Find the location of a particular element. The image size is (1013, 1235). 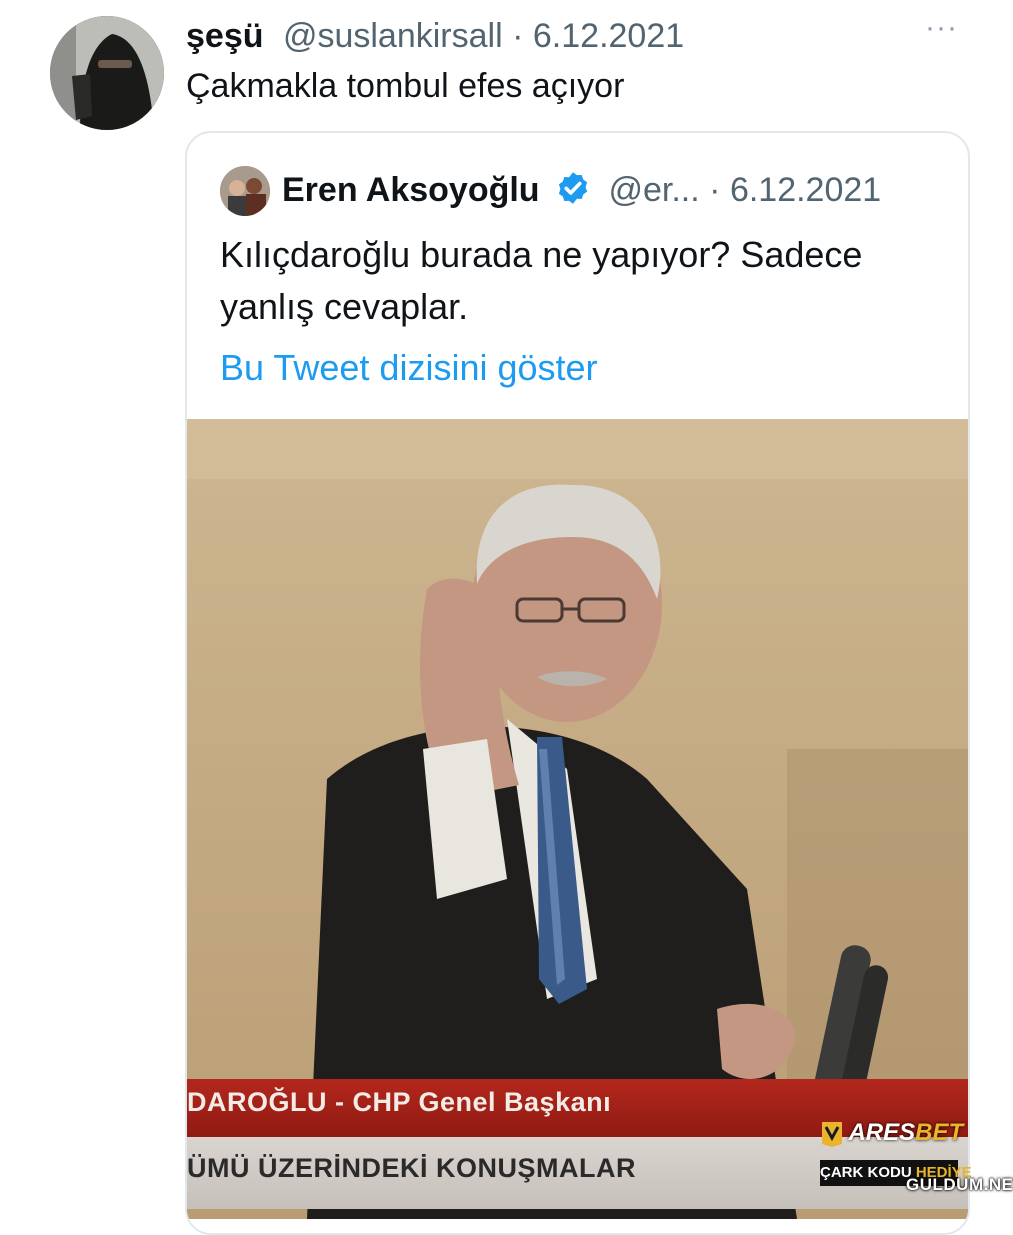

quoted-tweet-header: Eren Aksoyoğlu @er... · 6.12.2021 is located at coordinates (622, 190).